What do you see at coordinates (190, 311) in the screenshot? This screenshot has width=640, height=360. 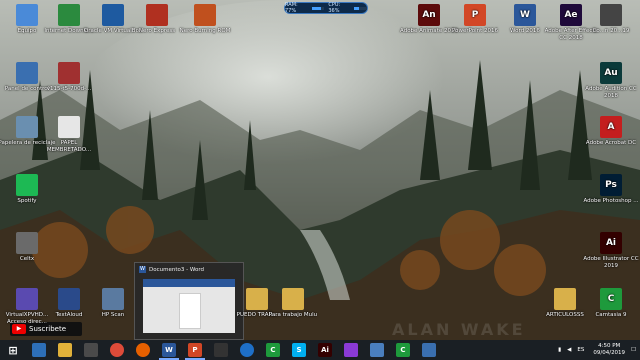 I see `preview-page` at bounding box center [190, 311].